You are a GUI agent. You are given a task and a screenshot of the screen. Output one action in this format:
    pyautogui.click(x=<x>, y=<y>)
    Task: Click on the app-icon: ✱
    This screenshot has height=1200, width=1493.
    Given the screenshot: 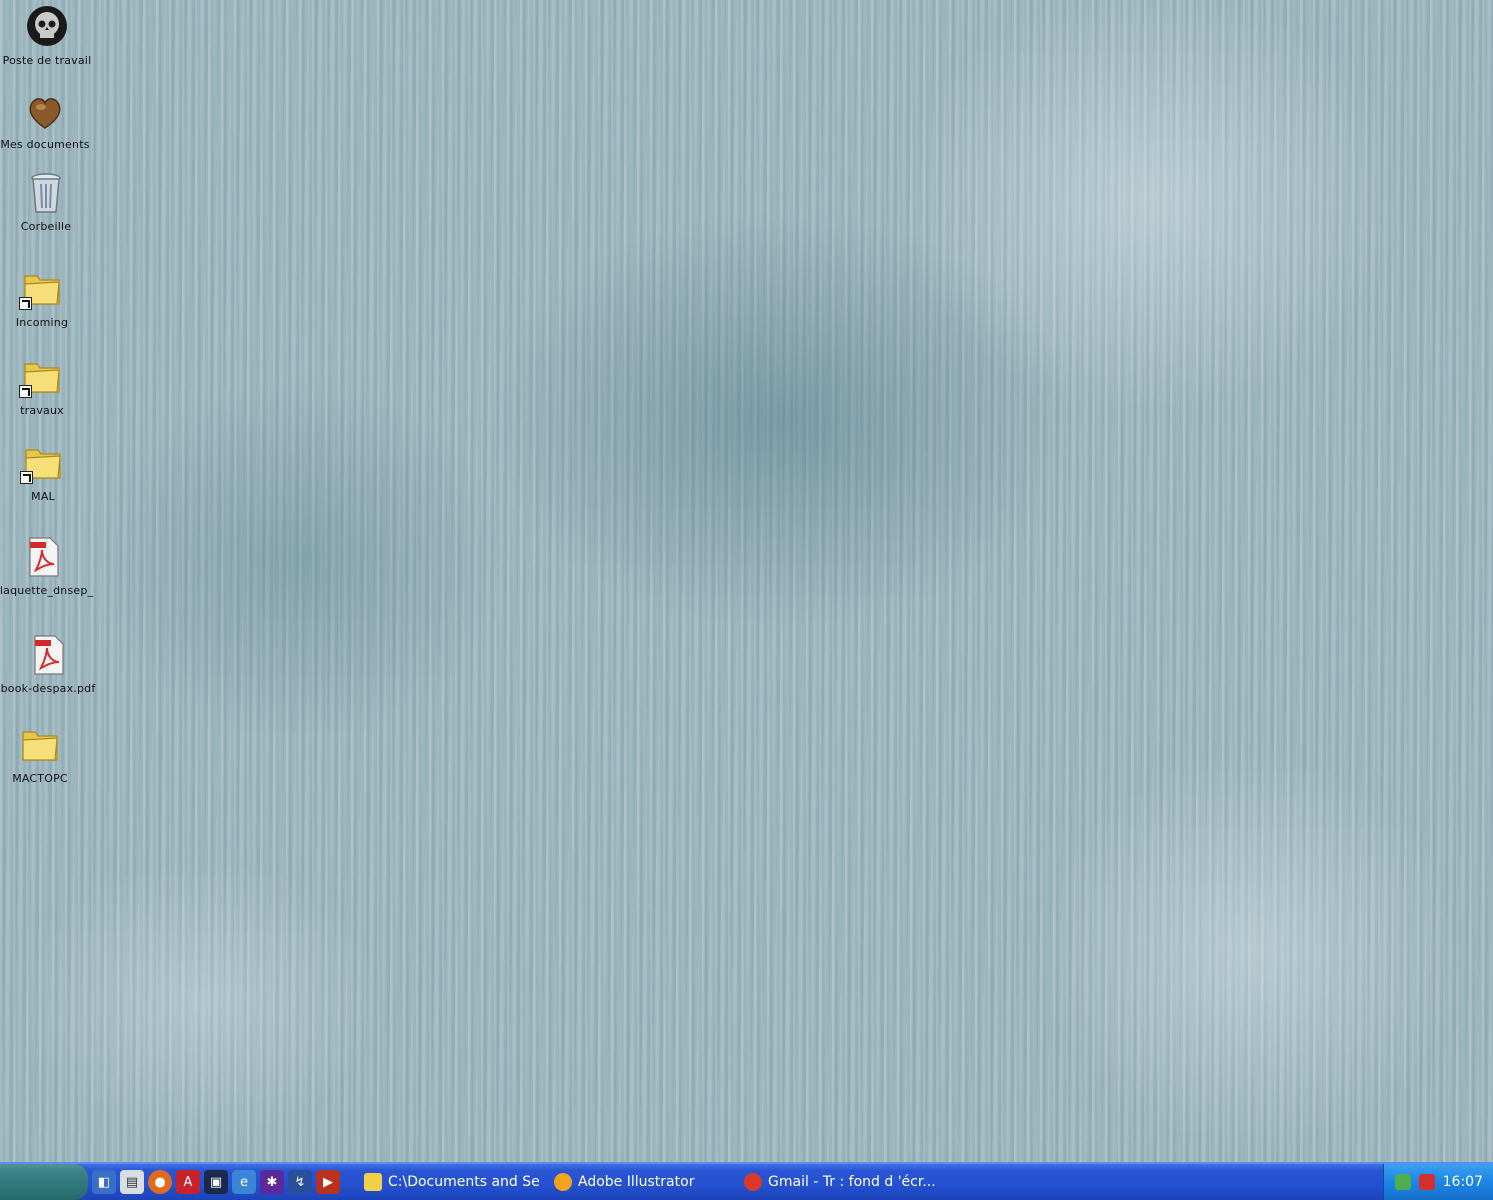 What is the action you would take?
    pyautogui.click(x=272, y=1182)
    